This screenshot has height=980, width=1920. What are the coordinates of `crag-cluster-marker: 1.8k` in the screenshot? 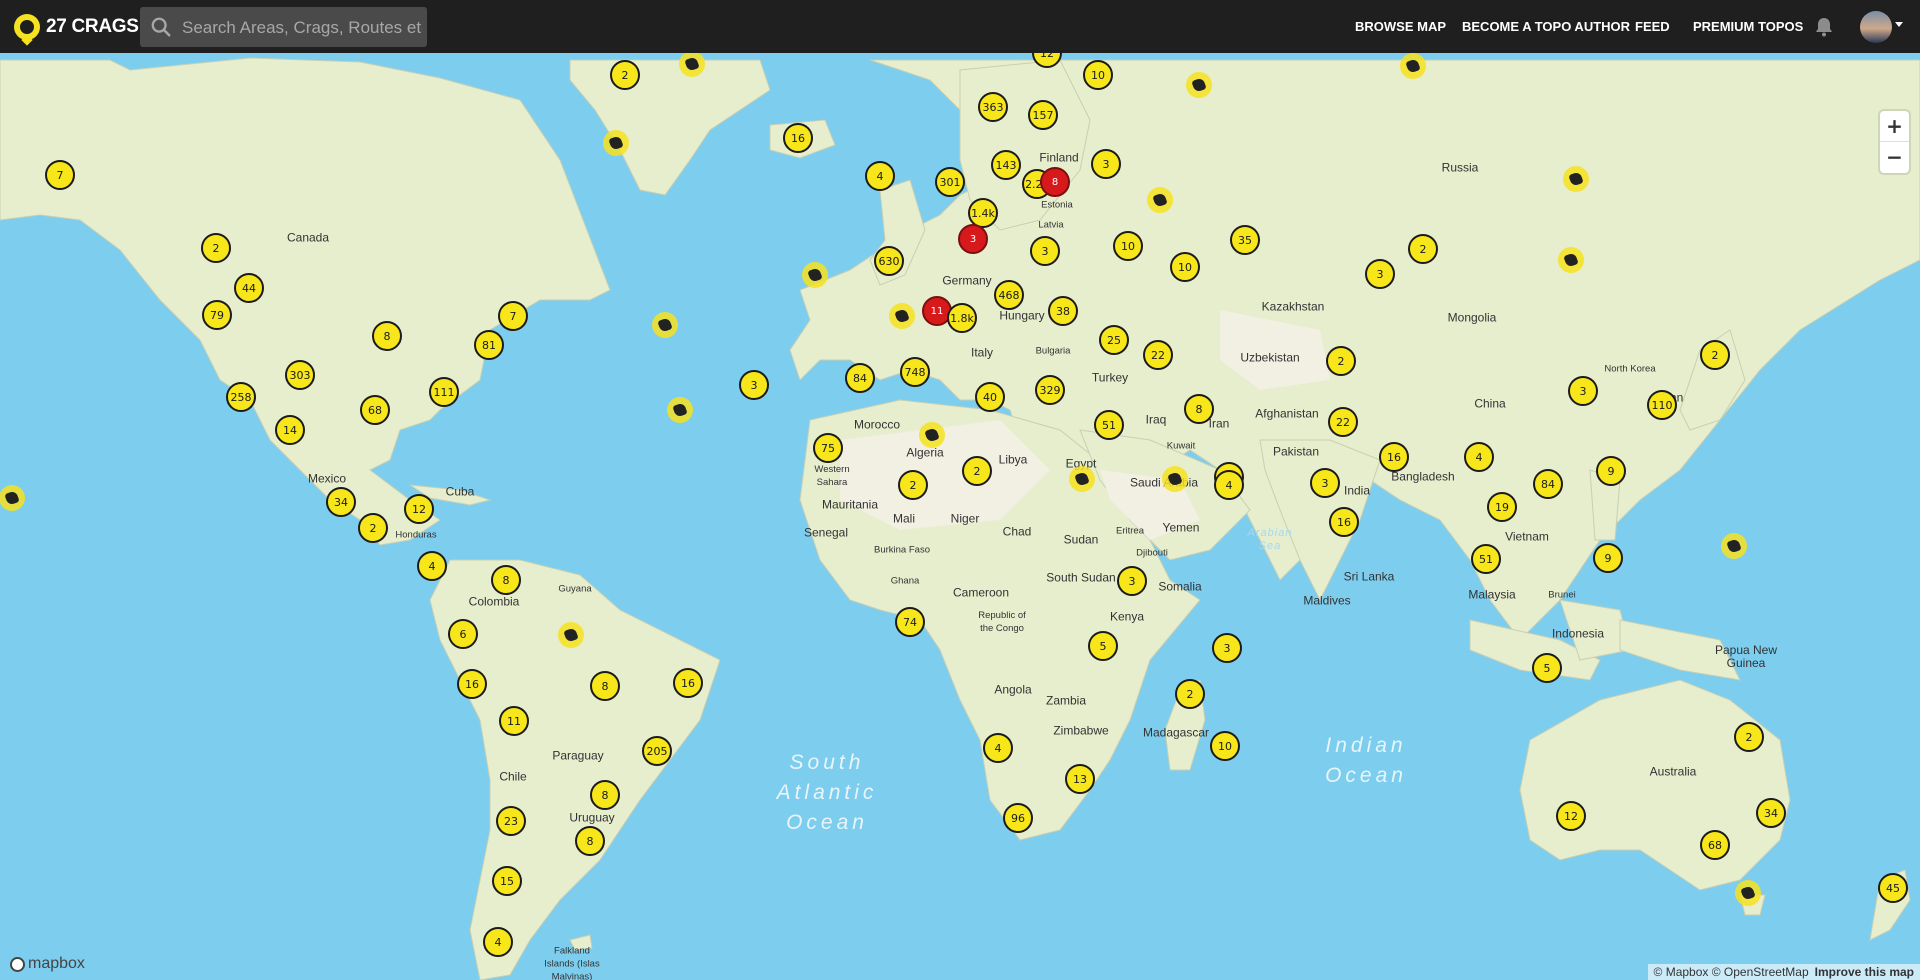 It's located at (962, 318).